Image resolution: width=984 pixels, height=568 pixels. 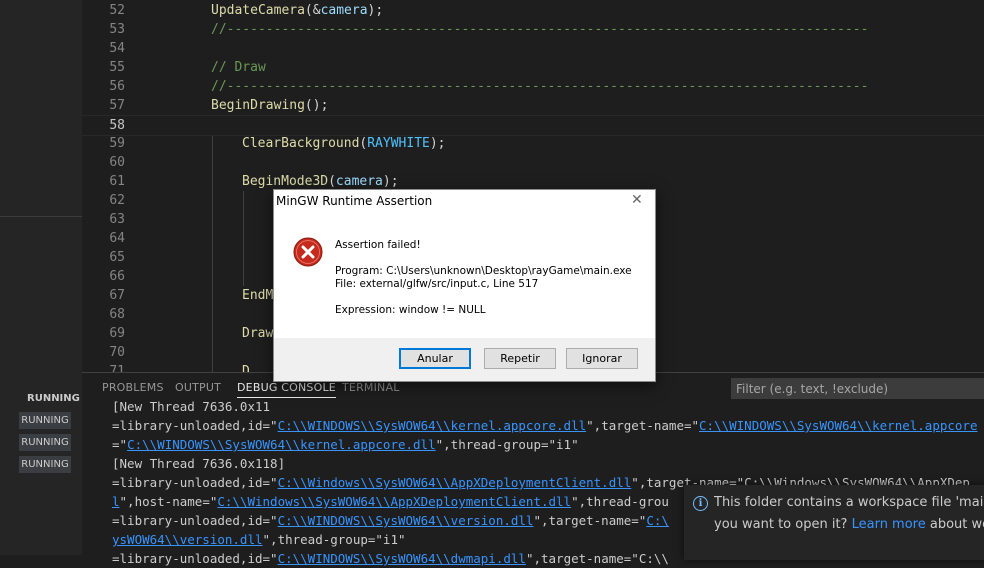 What do you see at coordinates (117, 238) in the screenshot?
I see `line-number: 64` at bounding box center [117, 238].